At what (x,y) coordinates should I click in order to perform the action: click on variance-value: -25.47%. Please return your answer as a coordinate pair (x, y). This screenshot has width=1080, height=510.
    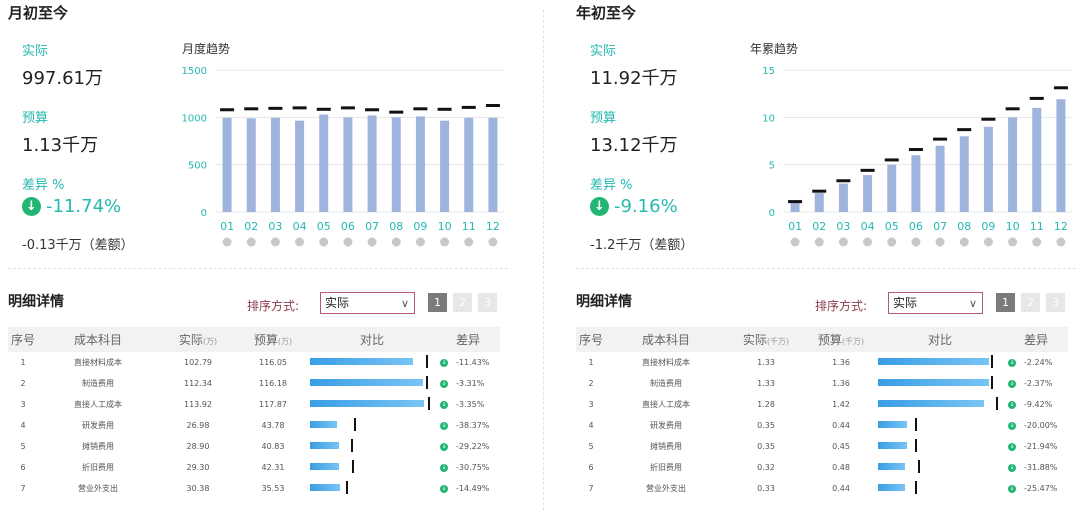
    Looking at the image, I should click on (1041, 488).